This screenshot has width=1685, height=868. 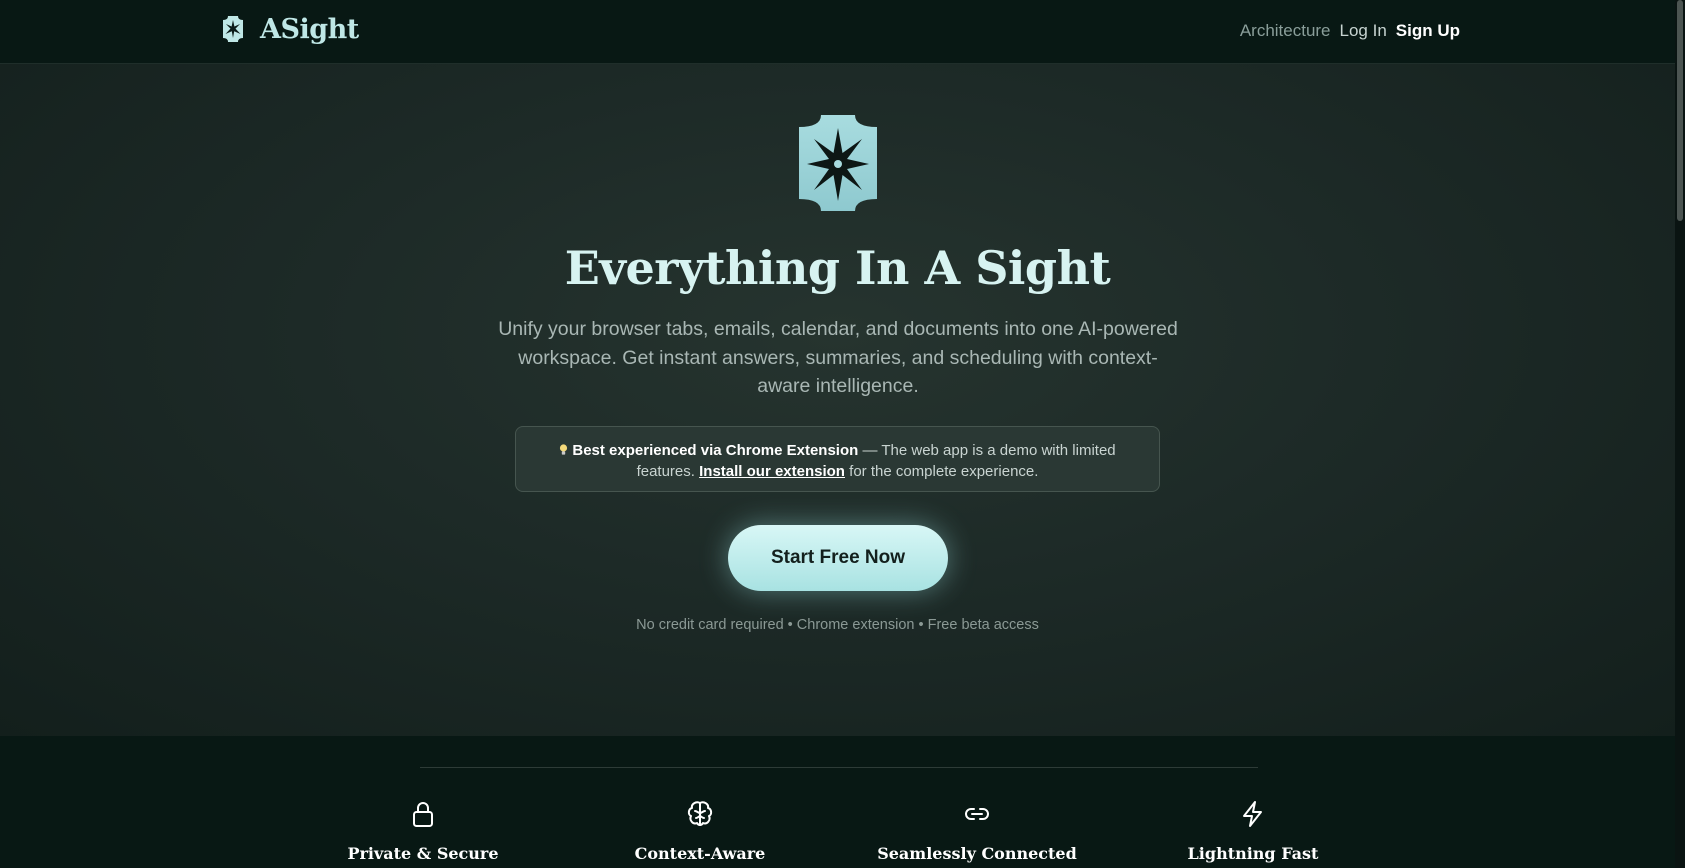 I want to click on notice-heading: Best experienced via Chrome Extension, so click(x=715, y=450).